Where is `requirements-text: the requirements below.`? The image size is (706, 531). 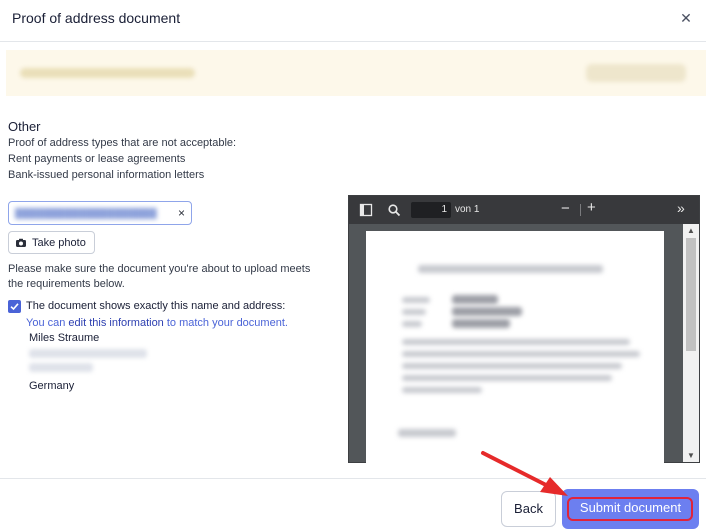
requirements-text: the requirements below. is located at coordinates (66, 284).